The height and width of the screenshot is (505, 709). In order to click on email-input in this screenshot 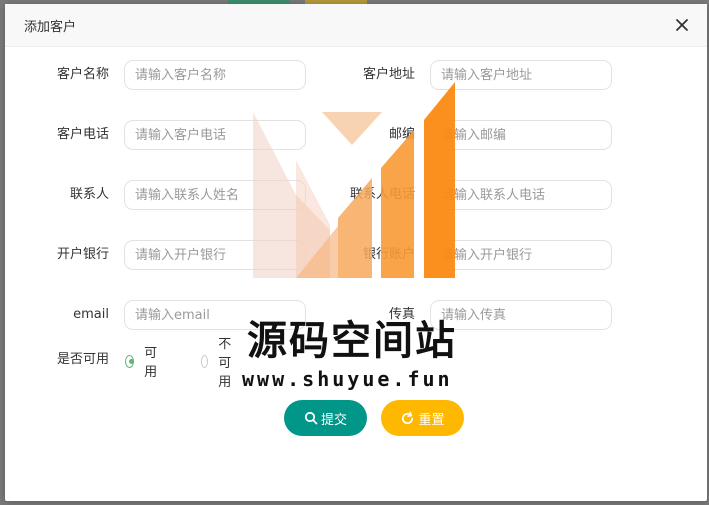, I will do `click(215, 315)`.